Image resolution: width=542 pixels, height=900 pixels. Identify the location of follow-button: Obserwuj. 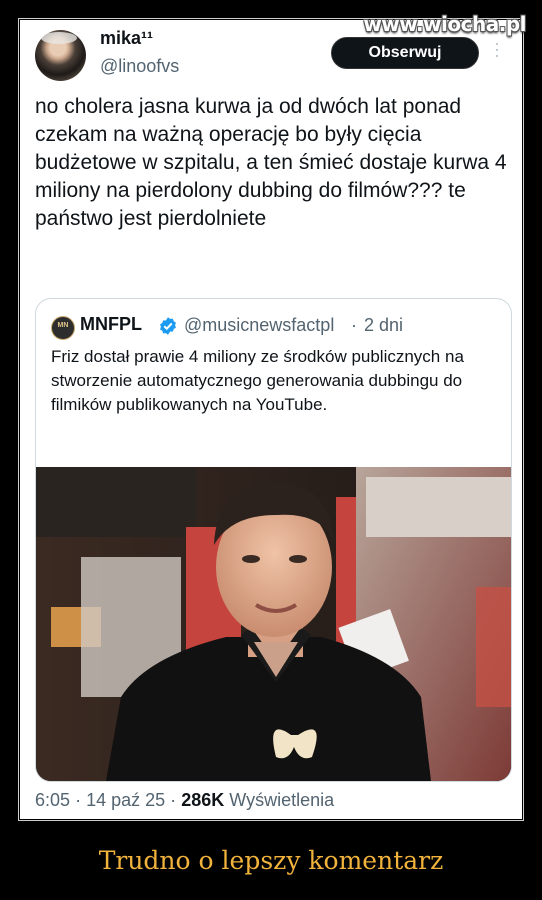
(405, 53).